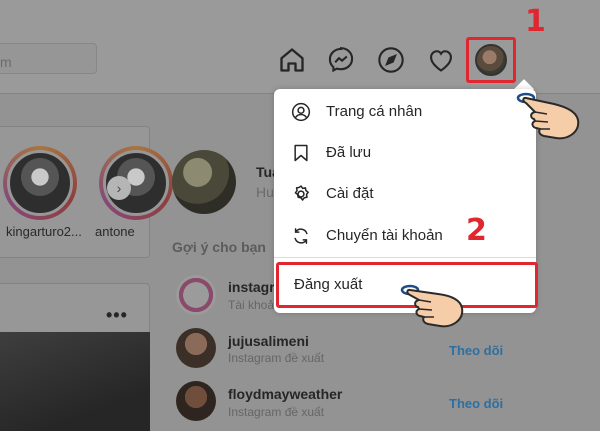  Describe the element at coordinates (349, 152) in the screenshot. I see `menu-item-label: Đã lưu` at that location.